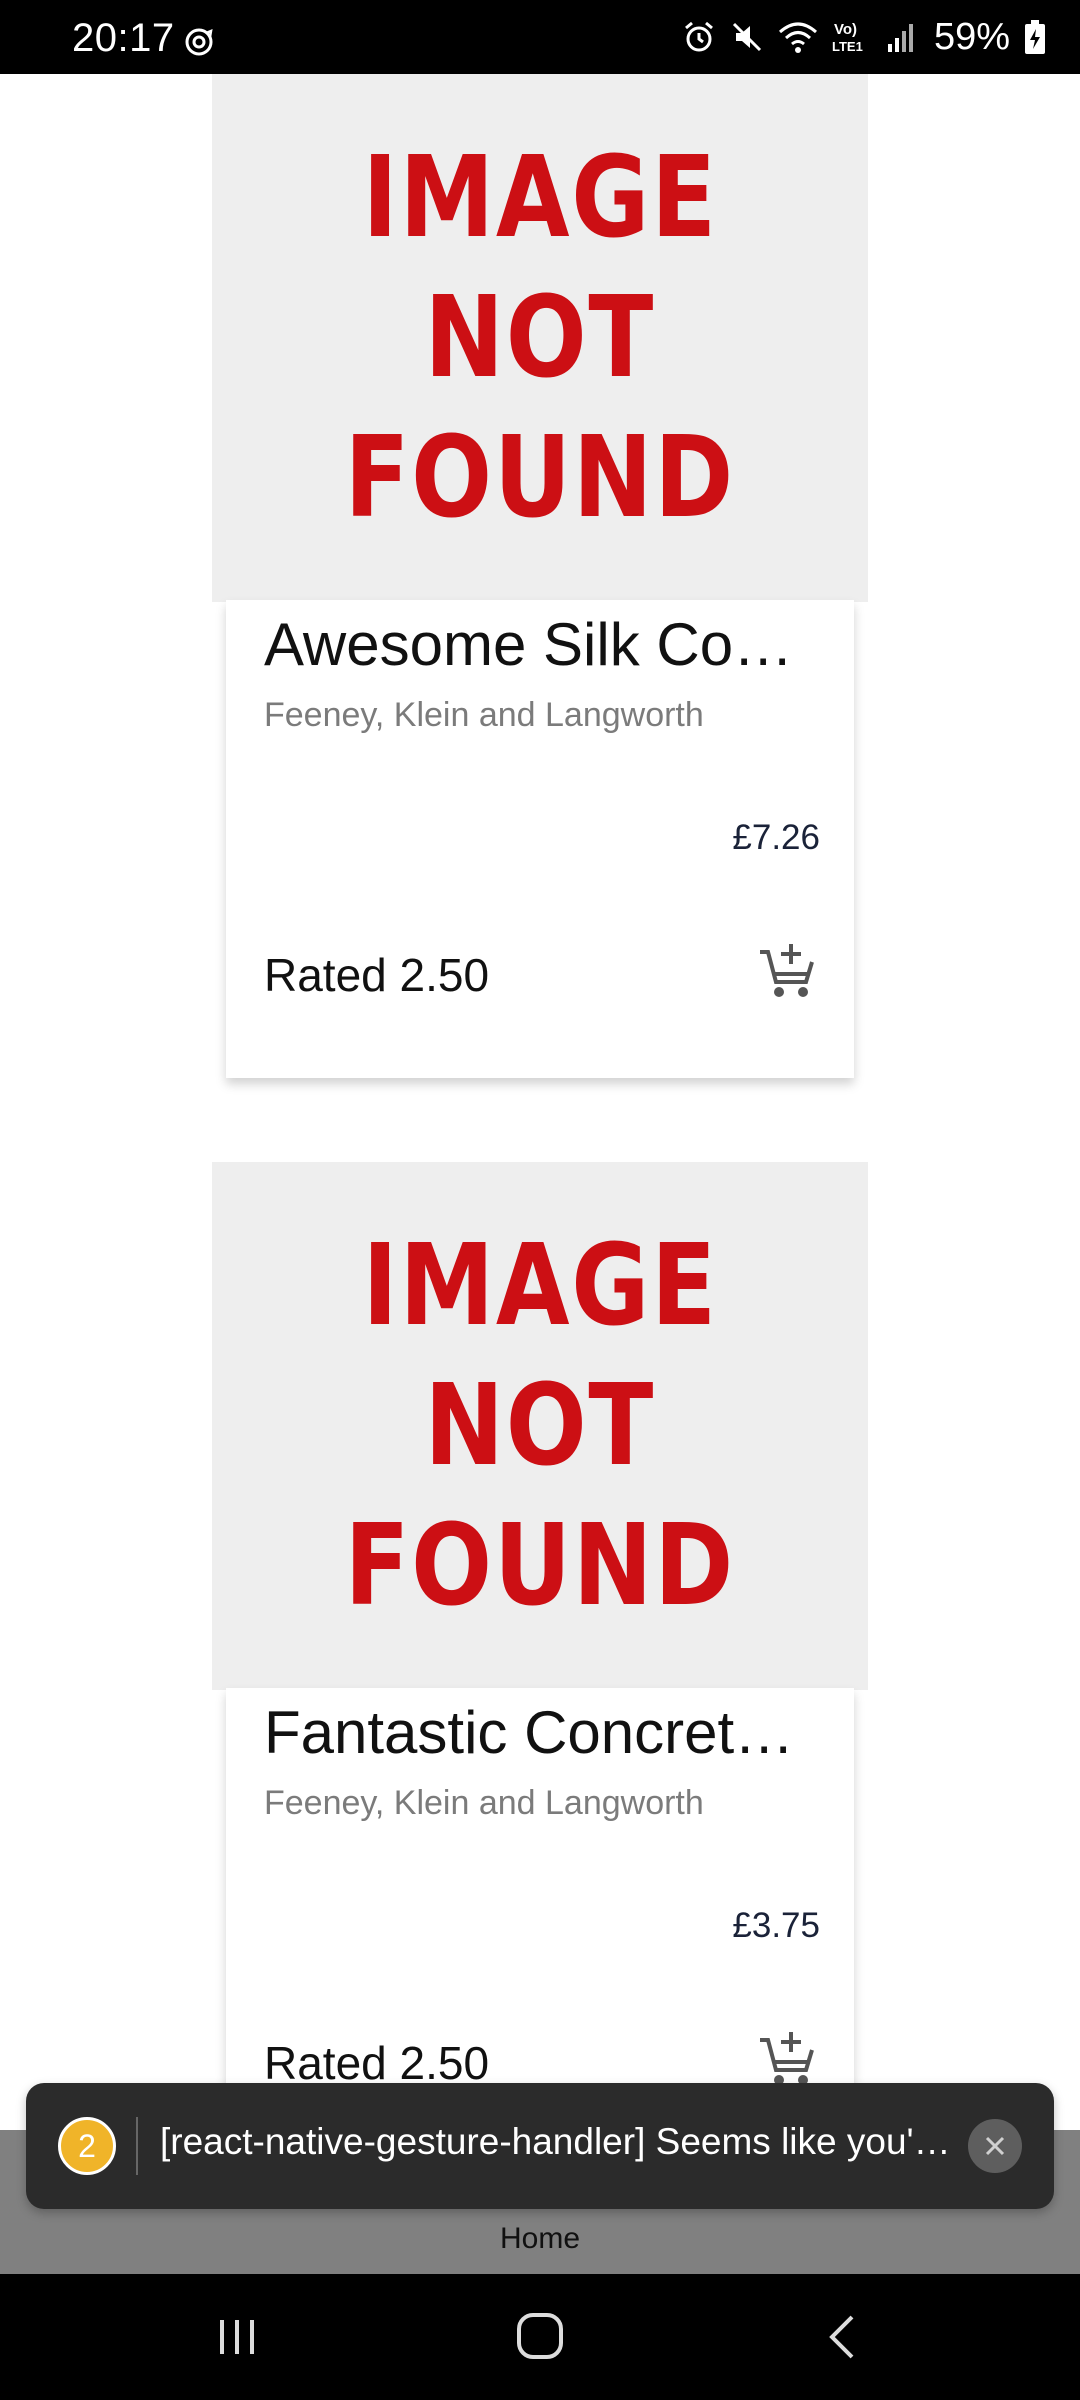 This screenshot has height=2400, width=1080. I want to click on home-icon, so click(540, 2336).